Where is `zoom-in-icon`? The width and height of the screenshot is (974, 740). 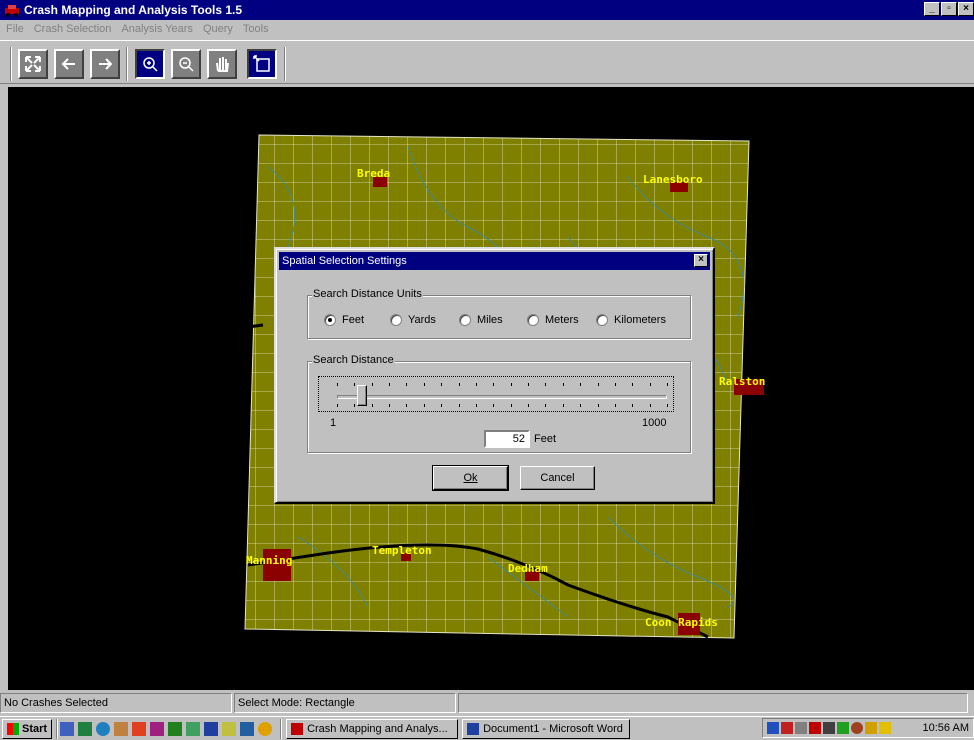 zoom-in-icon is located at coordinates (150, 64).